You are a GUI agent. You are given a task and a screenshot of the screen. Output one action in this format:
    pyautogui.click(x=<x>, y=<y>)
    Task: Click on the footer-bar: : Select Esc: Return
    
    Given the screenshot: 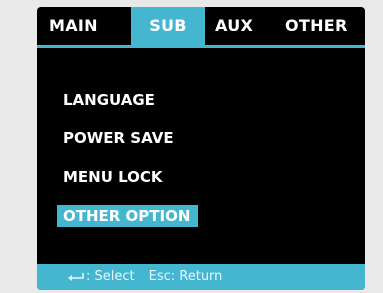 What is the action you would take?
    pyautogui.click(x=201, y=277)
    